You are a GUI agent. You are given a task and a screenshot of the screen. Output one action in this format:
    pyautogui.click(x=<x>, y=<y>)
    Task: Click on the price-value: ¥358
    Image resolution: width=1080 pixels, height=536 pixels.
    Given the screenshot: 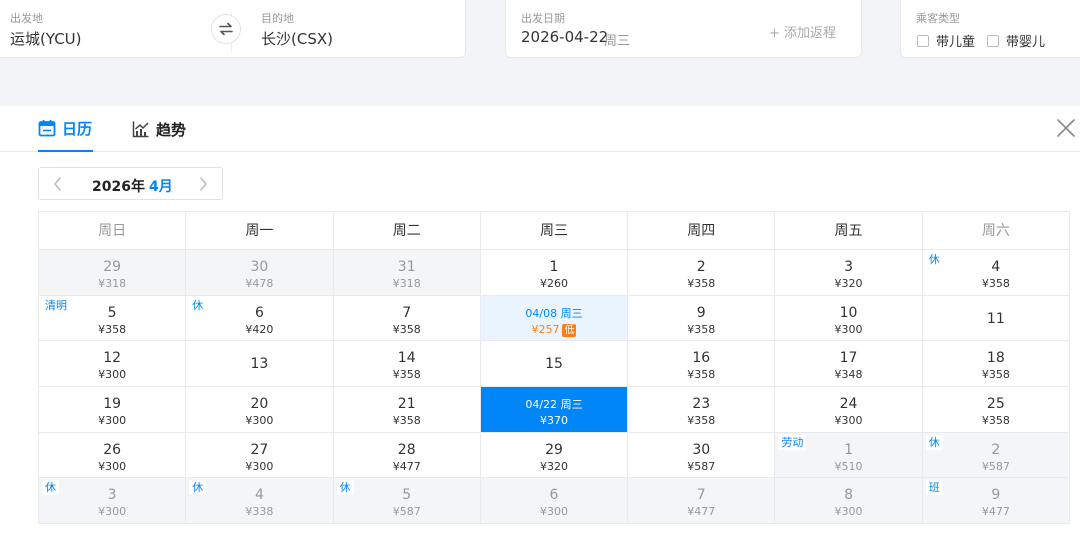 What is the action you would take?
    pyautogui.click(x=112, y=329)
    